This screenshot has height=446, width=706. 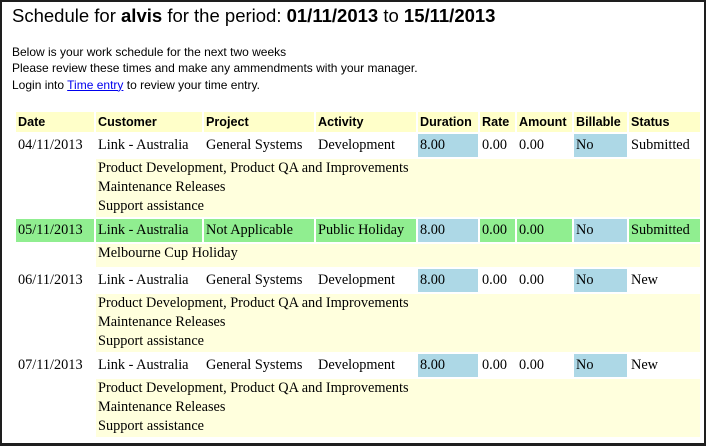 I want to click on title-to: to, so click(x=391, y=15).